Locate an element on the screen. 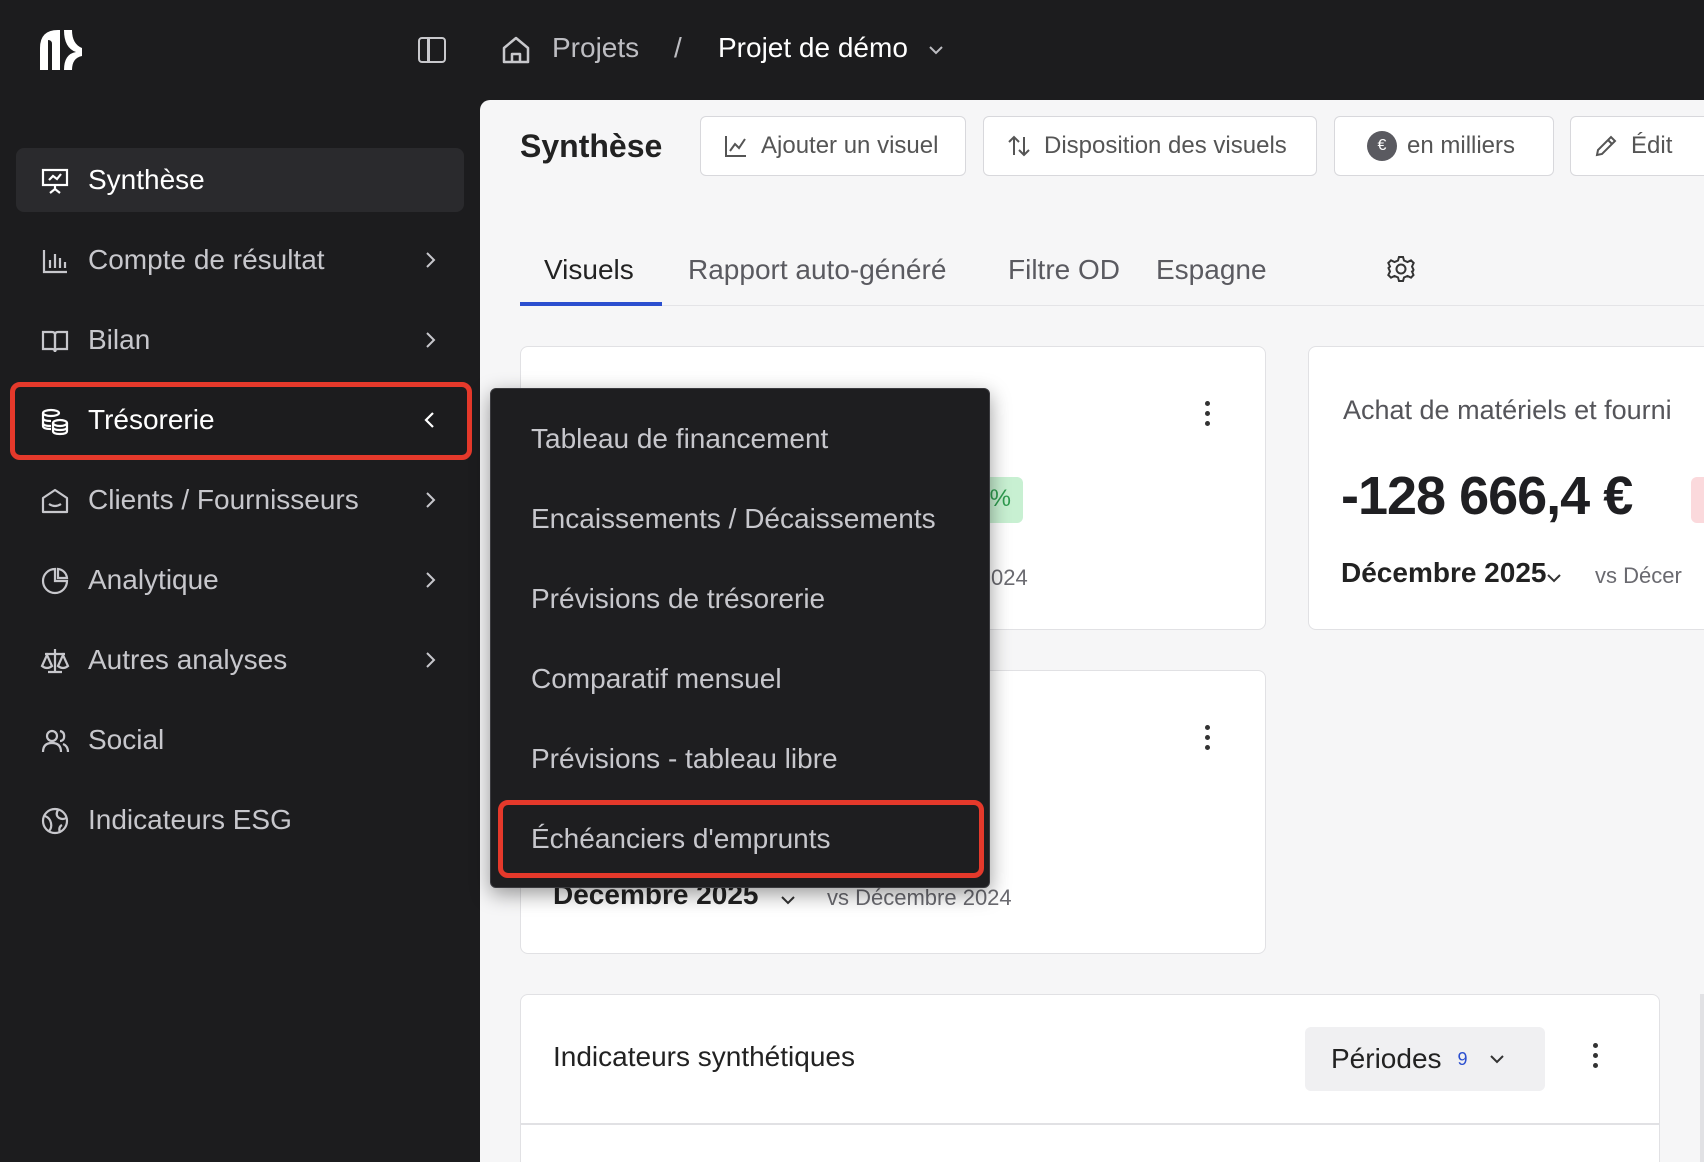 Image resolution: width=1704 pixels, height=1162 pixels. breadcrumb-projects: Projets is located at coordinates (595, 48).